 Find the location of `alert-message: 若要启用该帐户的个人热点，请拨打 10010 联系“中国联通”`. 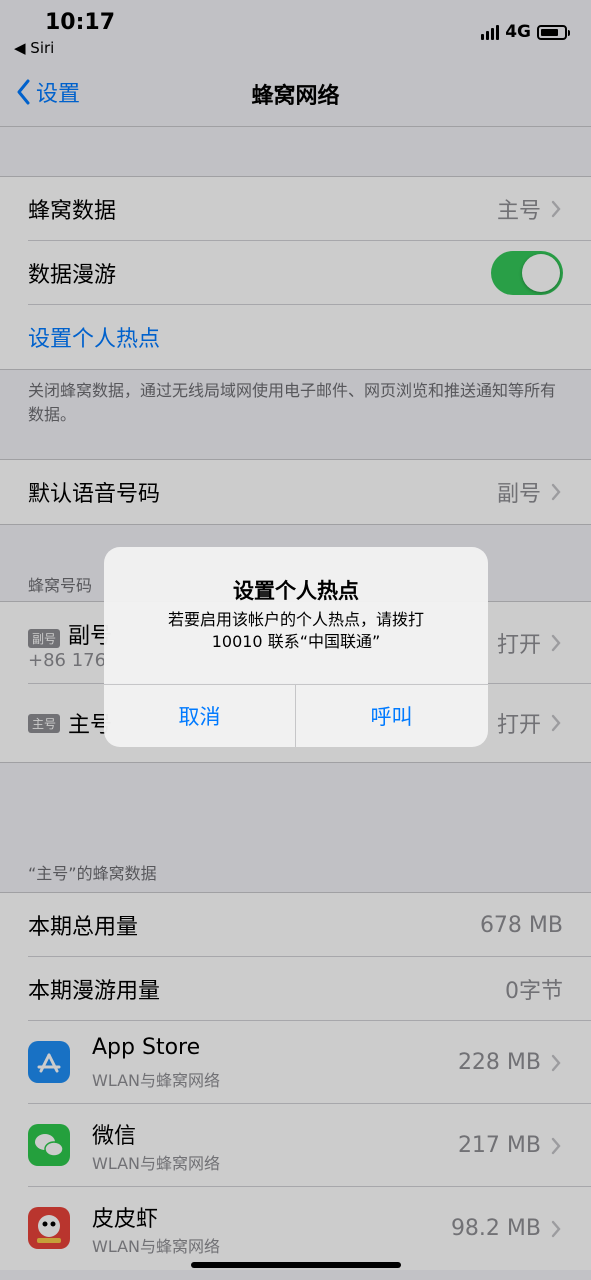

alert-message: 若要启用该帐户的个人热点，请拨打 10010 联系“中国联通” is located at coordinates (296, 631).